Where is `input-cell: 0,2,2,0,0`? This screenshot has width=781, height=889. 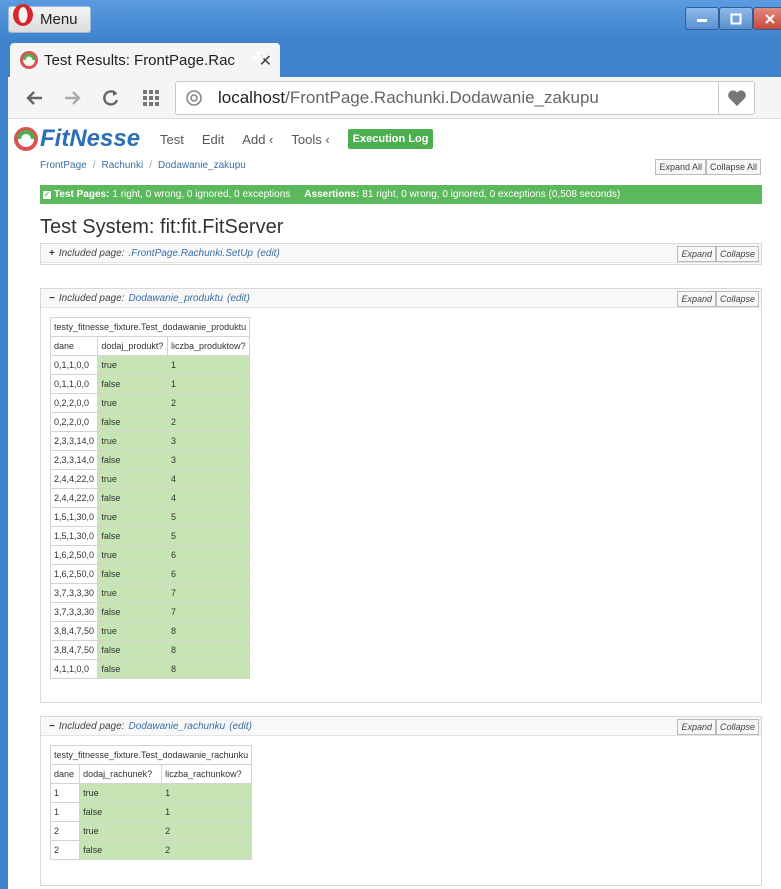
input-cell: 0,2,2,0,0 is located at coordinates (74, 403).